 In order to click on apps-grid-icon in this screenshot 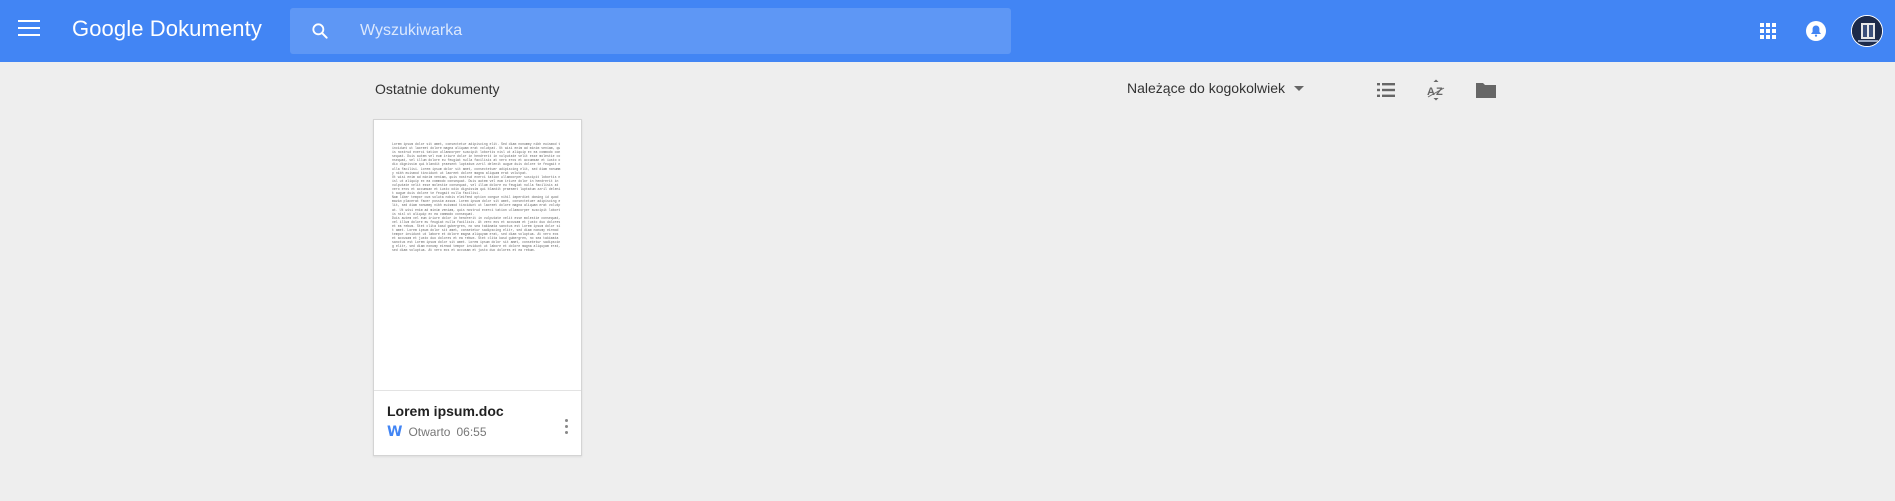, I will do `click(1768, 31)`.